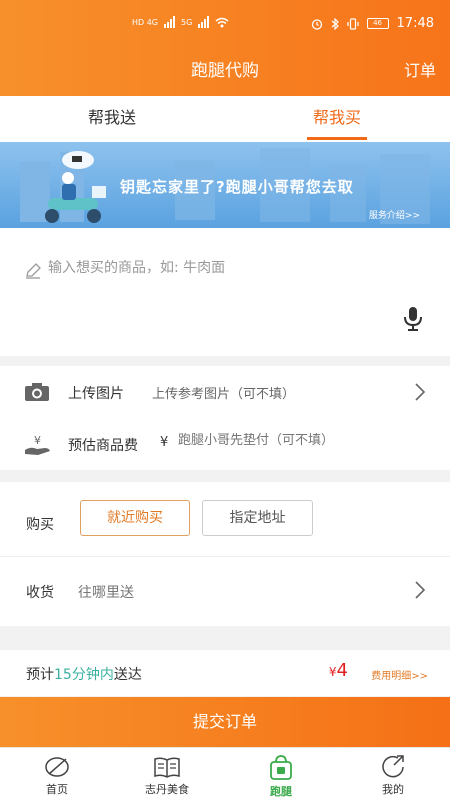  Describe the element at coordinates (399, 674) in the screenshot. I see `fee-details-link: 费用明细>>` at that location.